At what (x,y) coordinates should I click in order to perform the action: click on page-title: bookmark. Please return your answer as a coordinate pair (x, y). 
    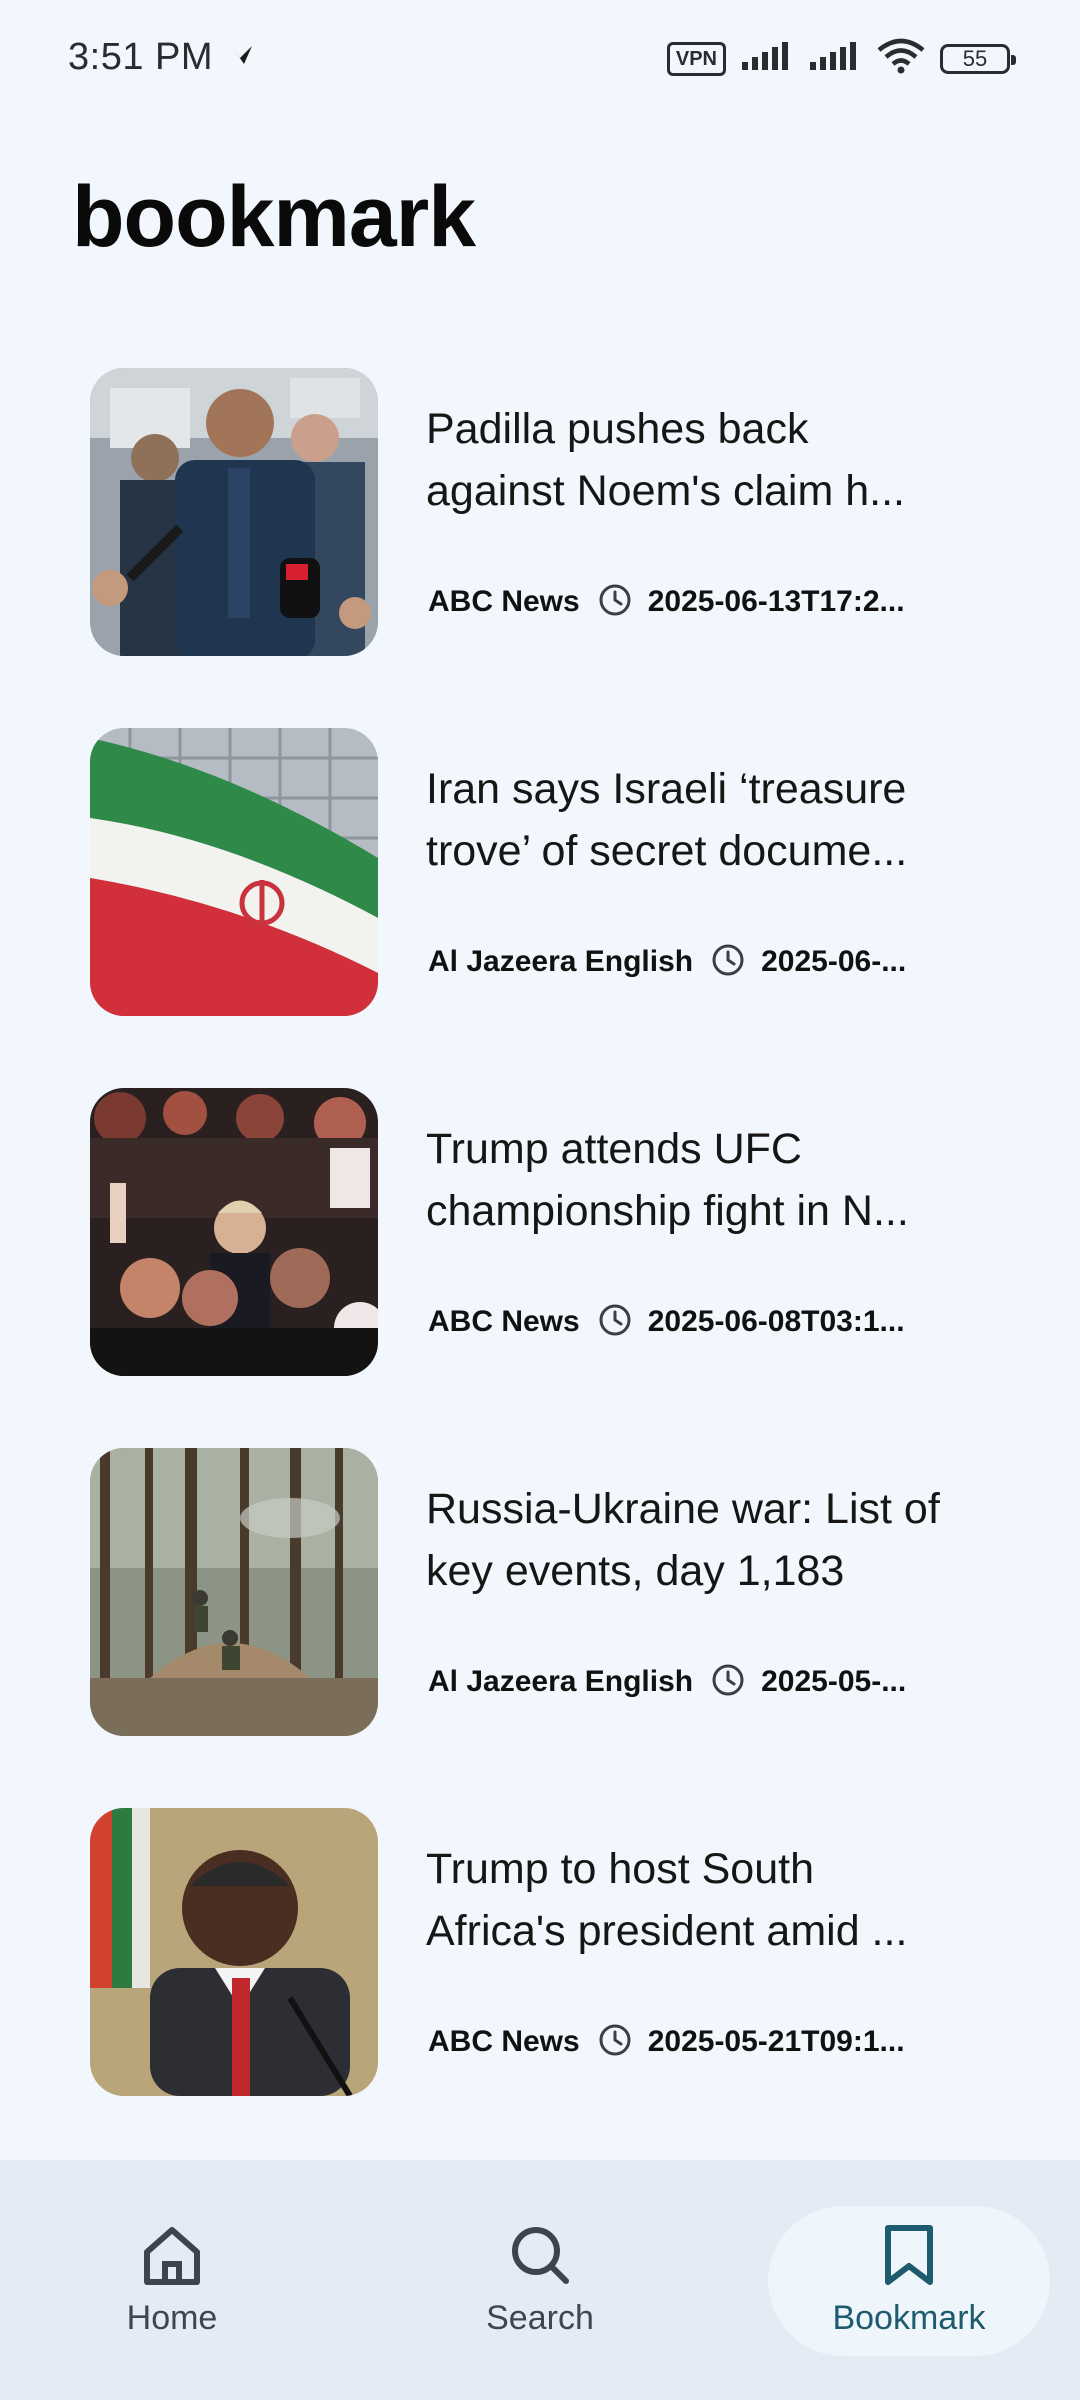
    Looking at the image, I should click on (274, 217).